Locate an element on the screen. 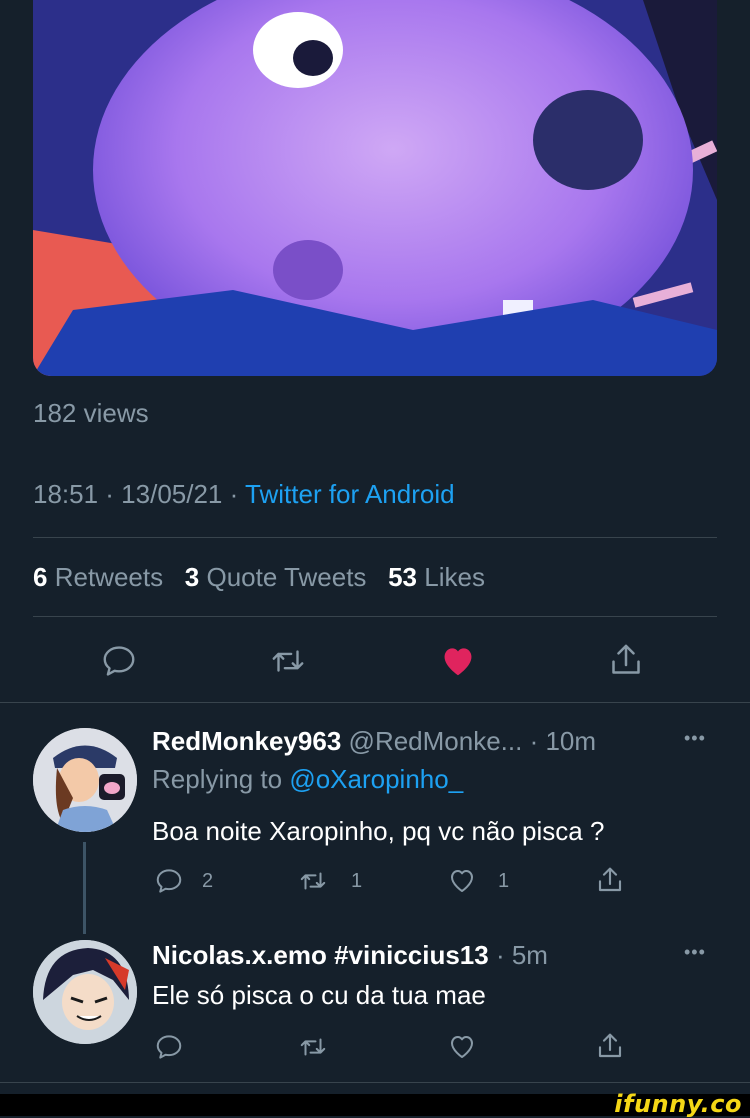  reply-time: · 10m is located at coordinates (563, 741).